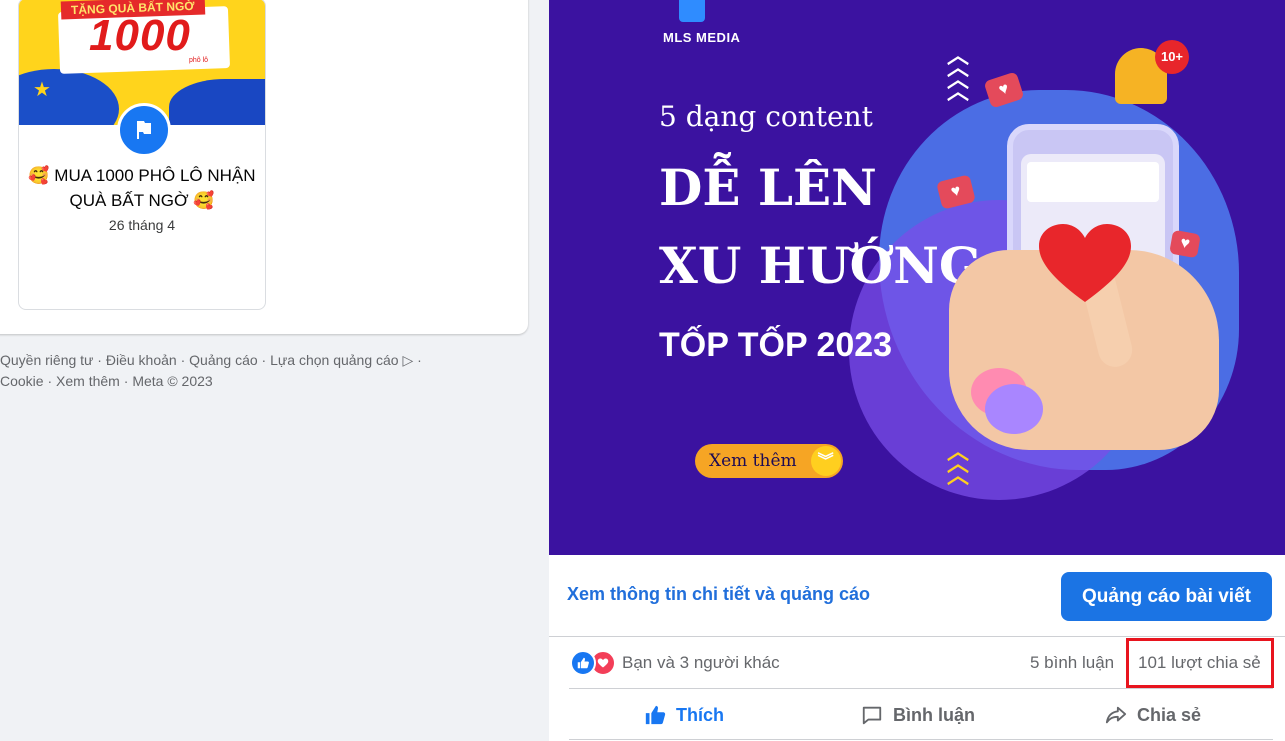 Image resolution: width=1285 pixels, height=741 pixels. Describe the element at coordinates (141, 360) in the screenshot. I see `footer-link-terms: Điều khoản` at that location.